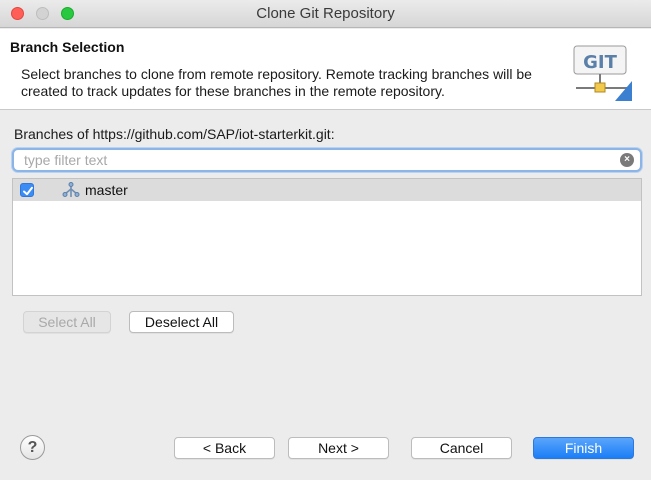  I want to click on next-button: Next >, so click(338, 448).